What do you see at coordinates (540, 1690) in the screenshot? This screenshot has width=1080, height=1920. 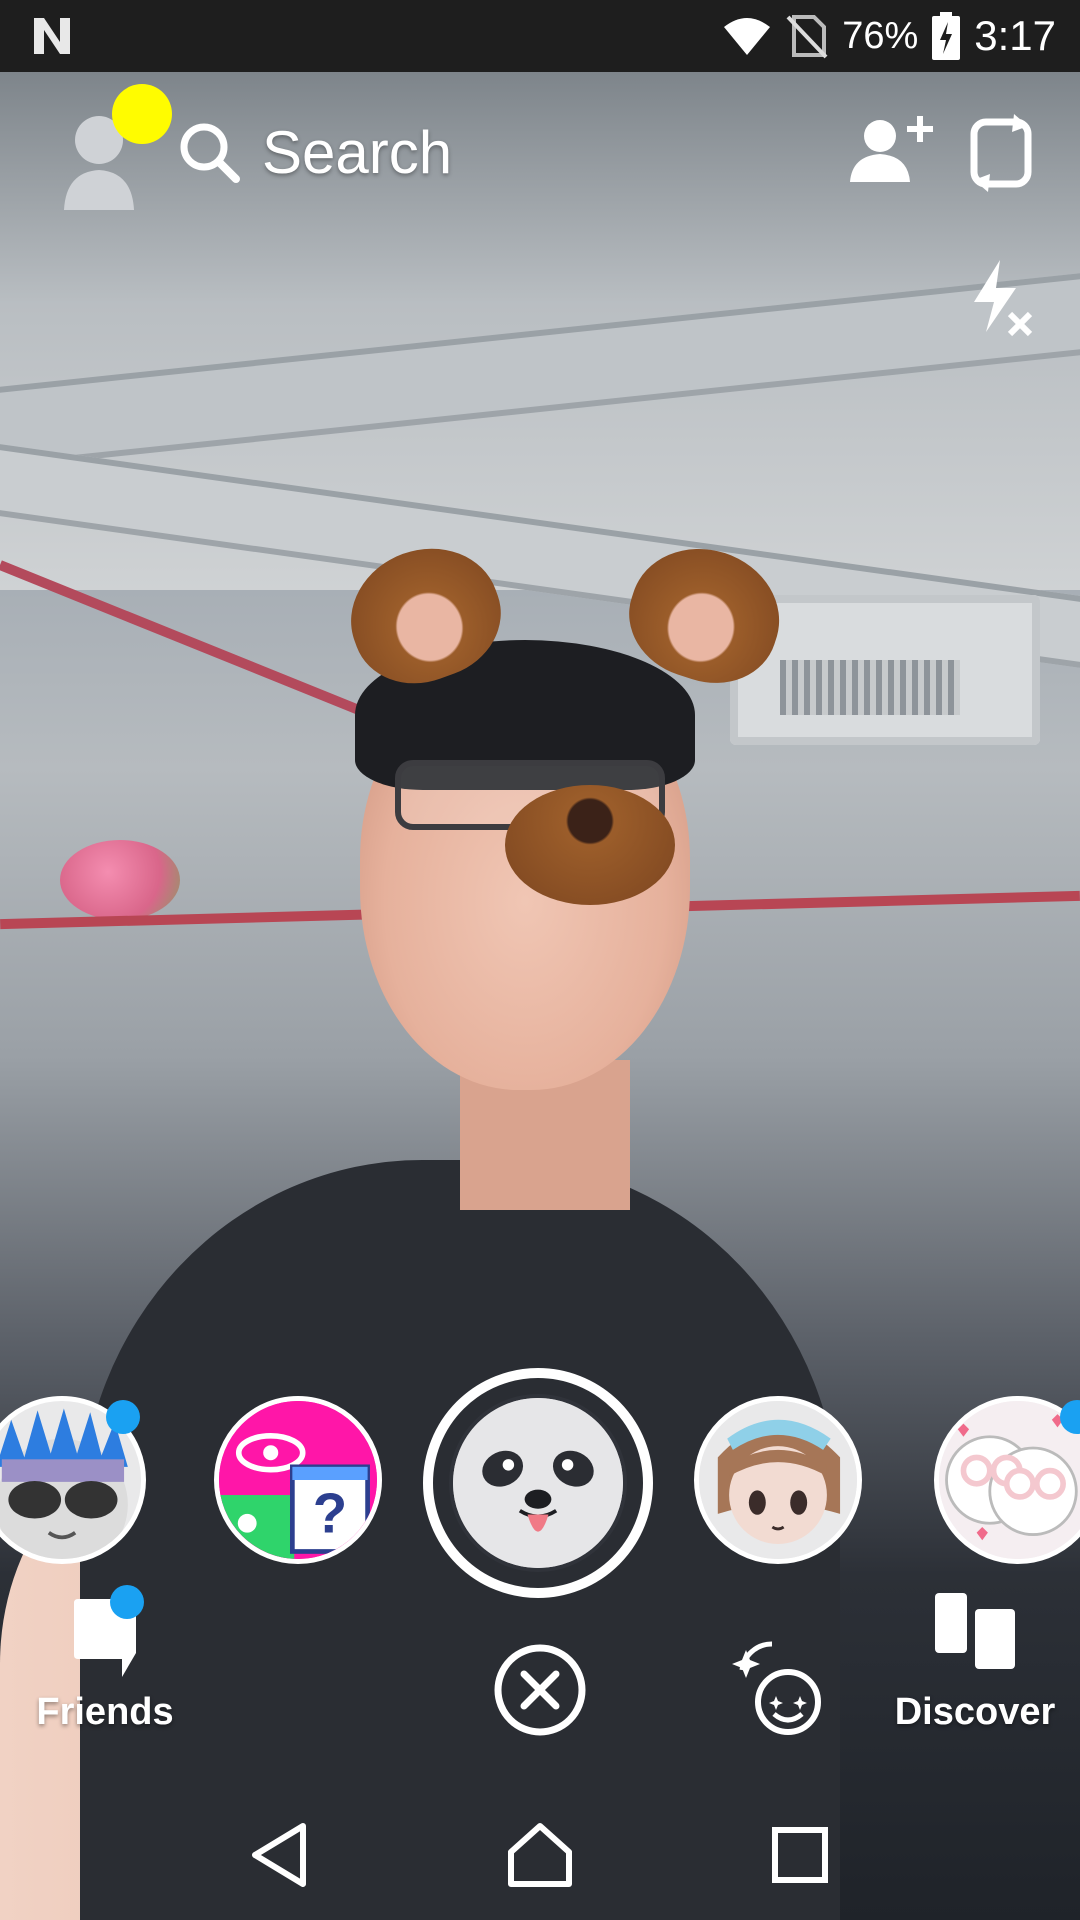 I see `close-icon` at bounding box center [540, 1690].